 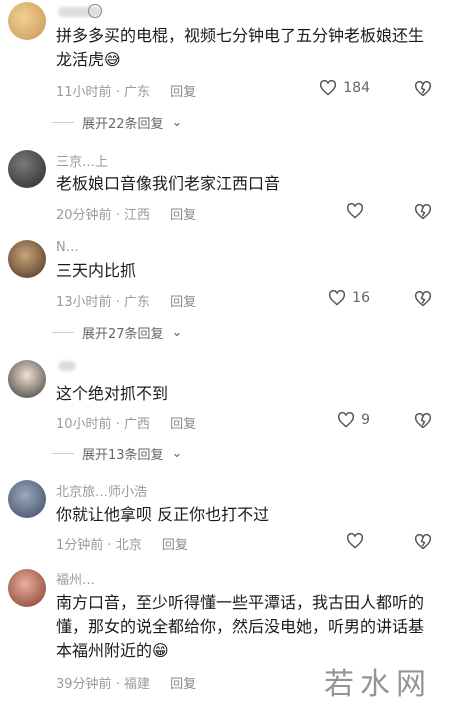 I want to click on comment-meta: 39分钟前 · 福建 回复, so click(x=126, y=682).